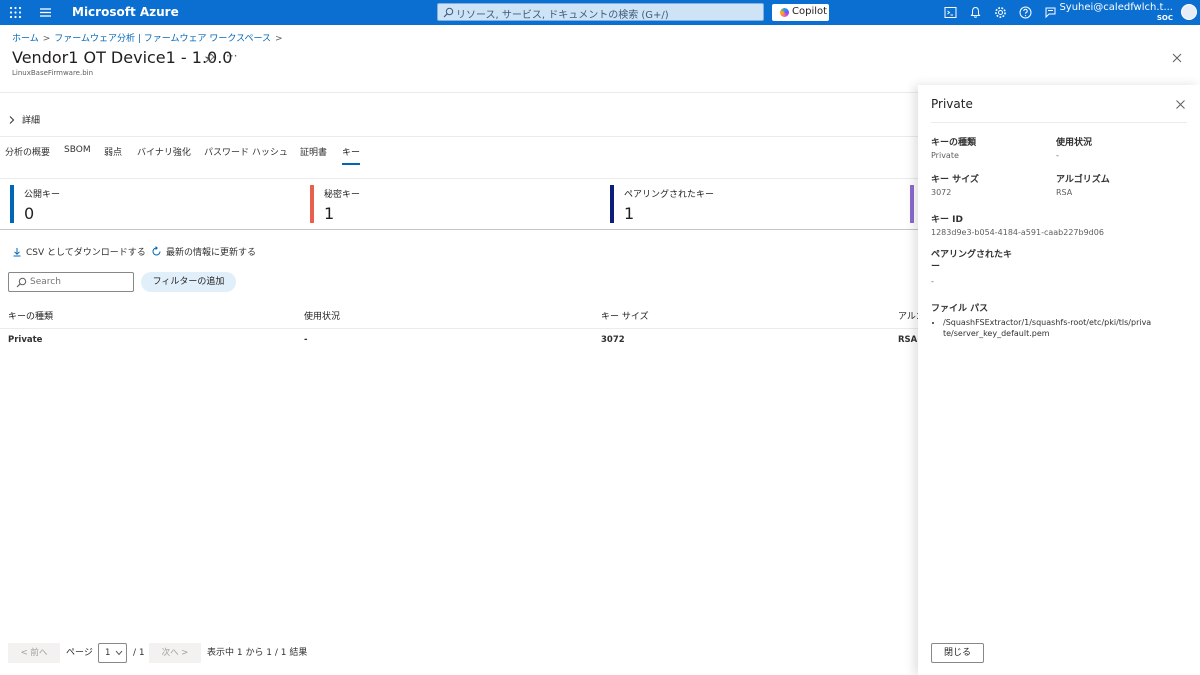 The image size is (1200, 675). What do you see at coordinates (175, 653) in the screenshot?
I see `next-page-button: 次へ >` at bounding box center [175, 653].